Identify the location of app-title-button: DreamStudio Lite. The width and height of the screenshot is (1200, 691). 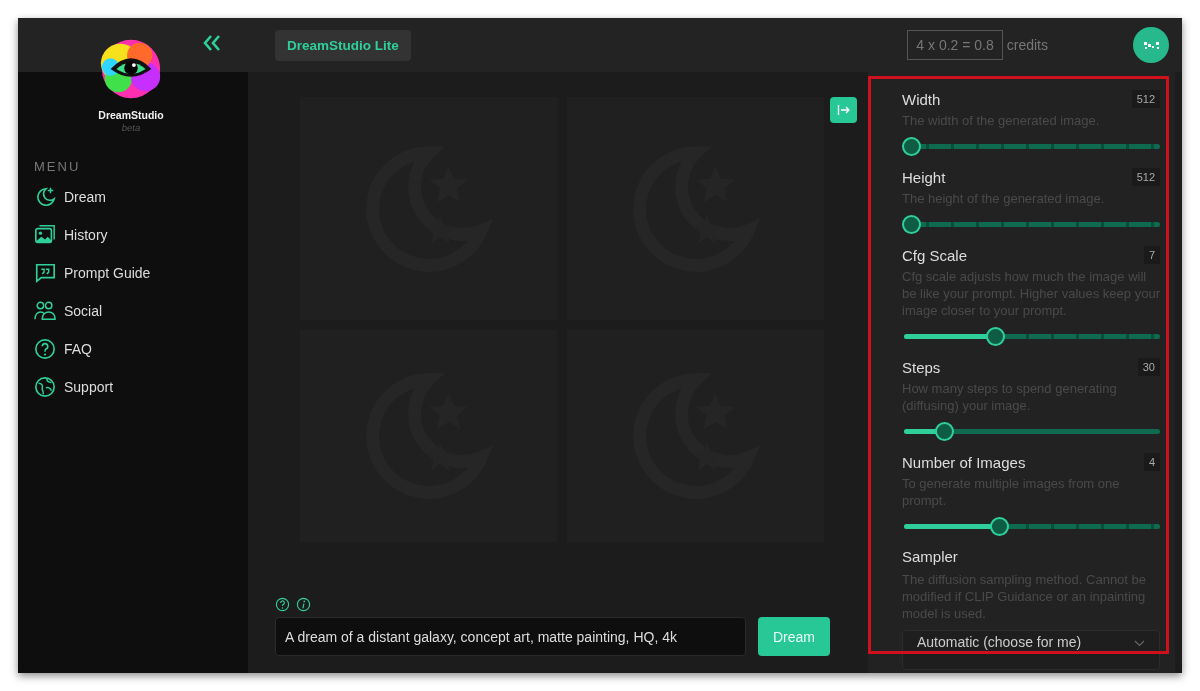
(343, 45).